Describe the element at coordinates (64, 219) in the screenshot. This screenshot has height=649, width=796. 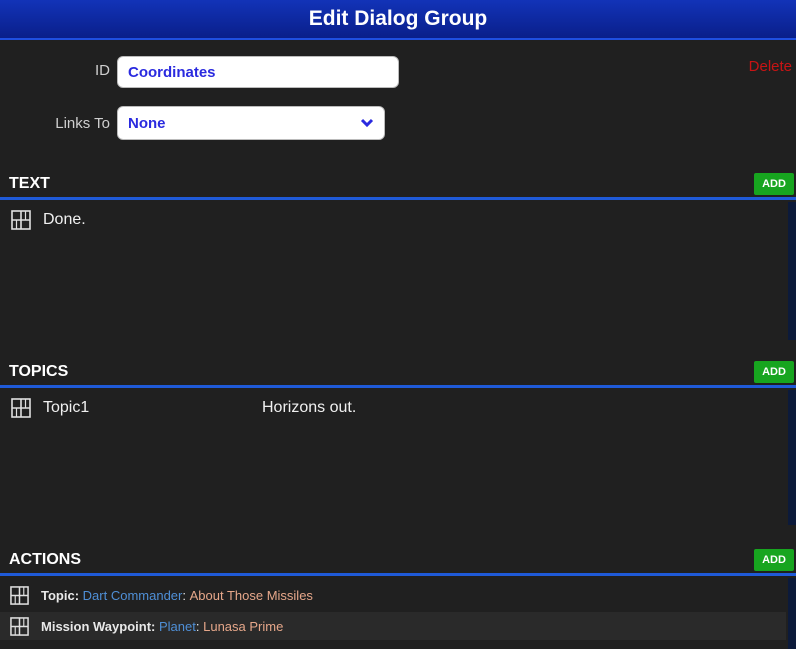
I see `text-item-label: Done.` at that location.